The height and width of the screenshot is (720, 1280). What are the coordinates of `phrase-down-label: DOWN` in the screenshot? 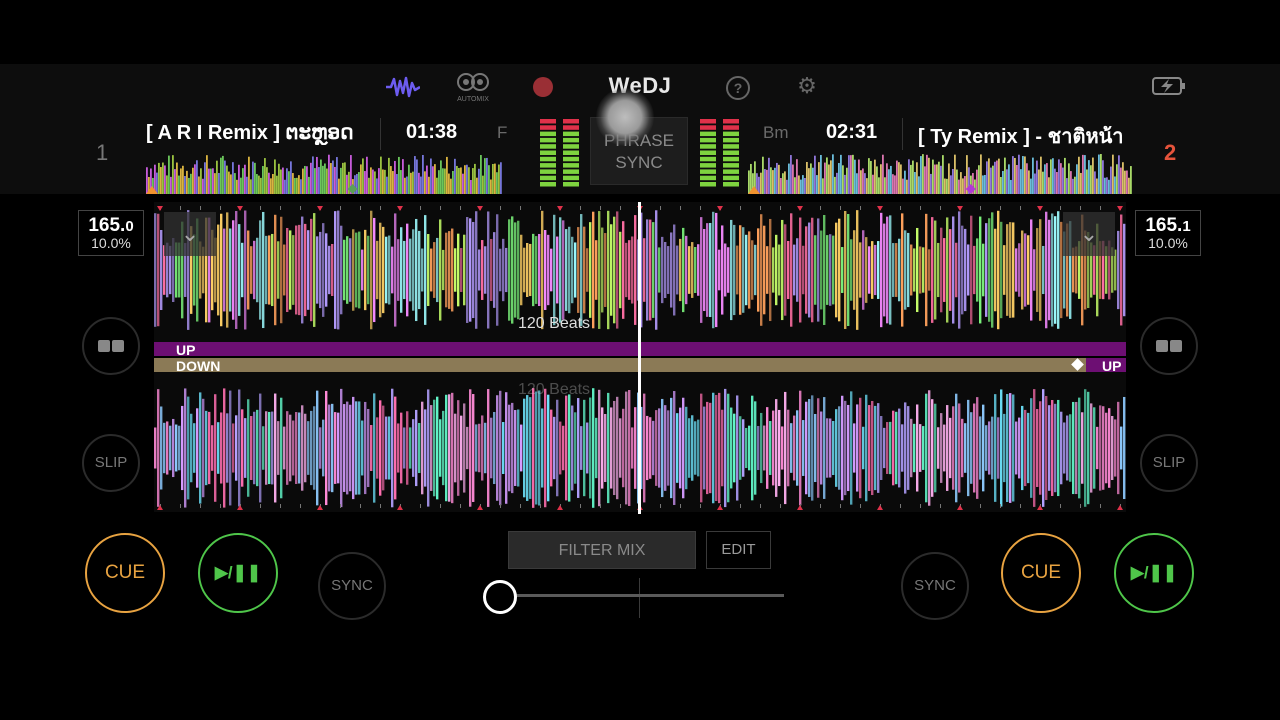 It's located at (198, 366).